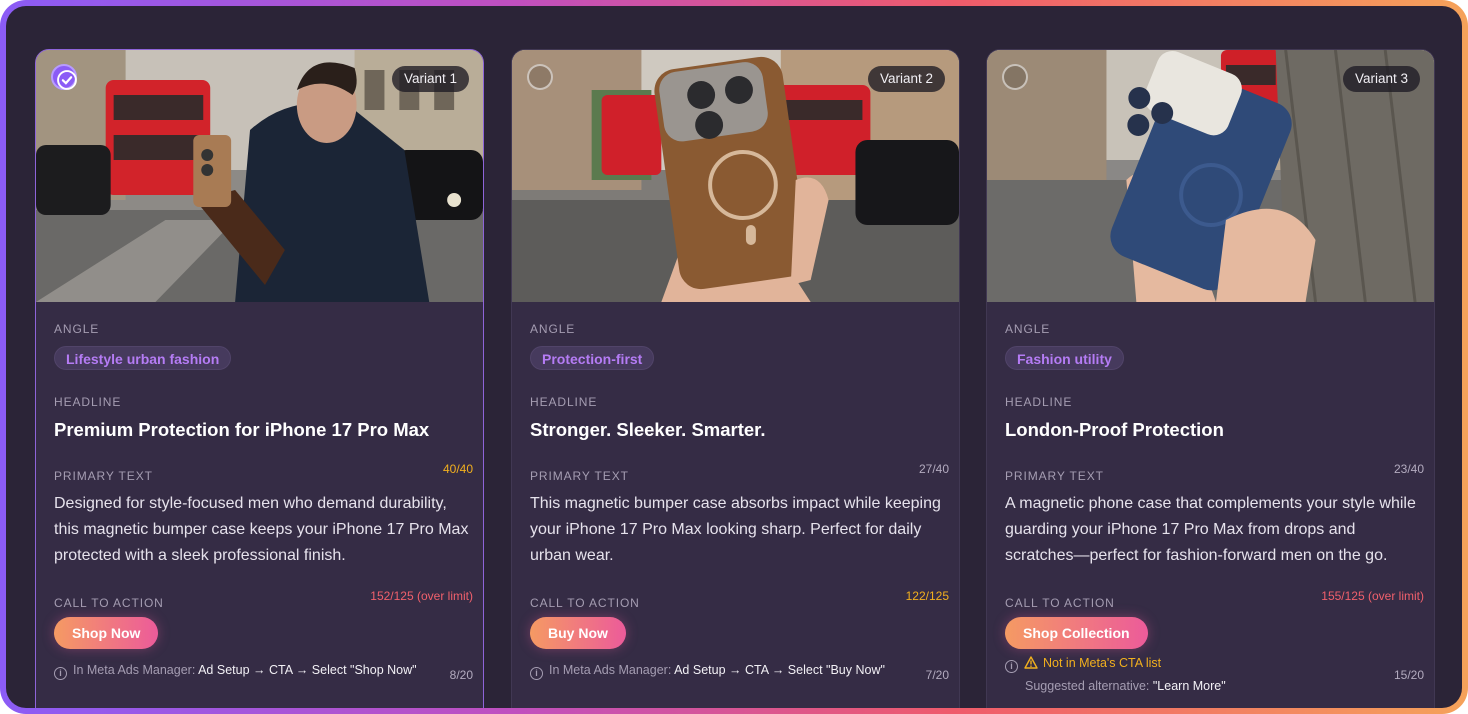  I want to click on cta-button: Shop Collection, so click(1076, 633).